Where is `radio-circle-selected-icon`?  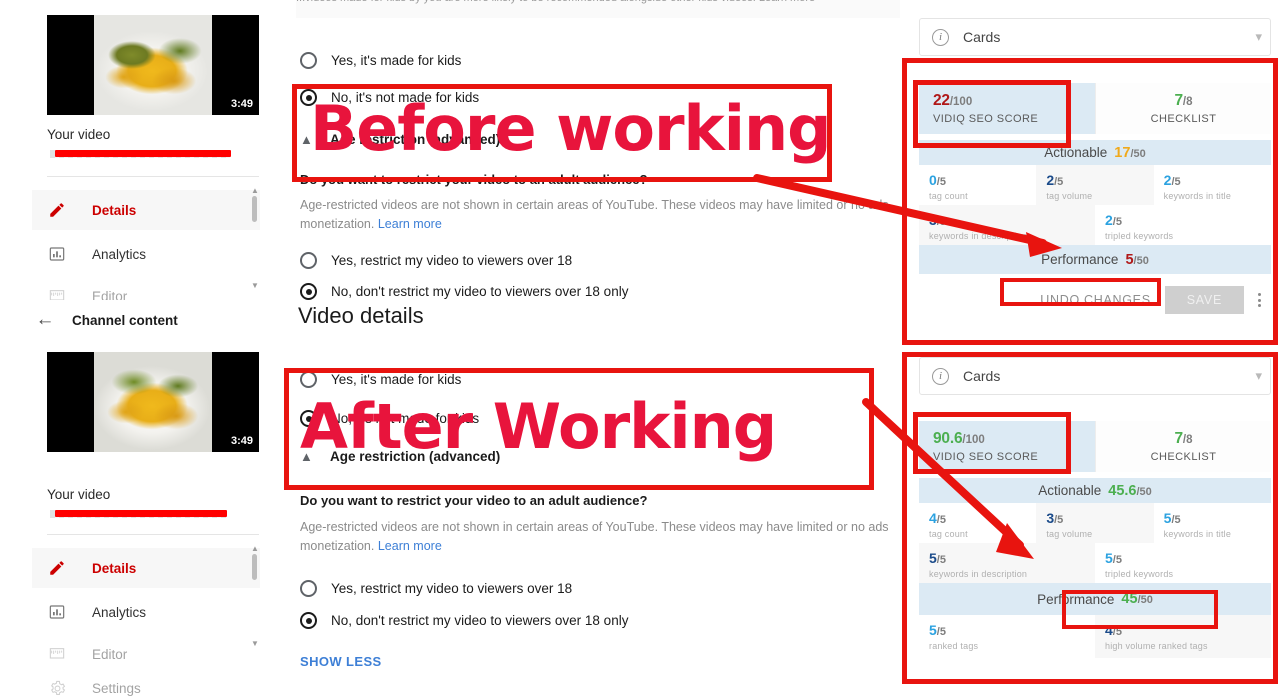 radio-circle-selected-icon is located at coordinates (308, 620).